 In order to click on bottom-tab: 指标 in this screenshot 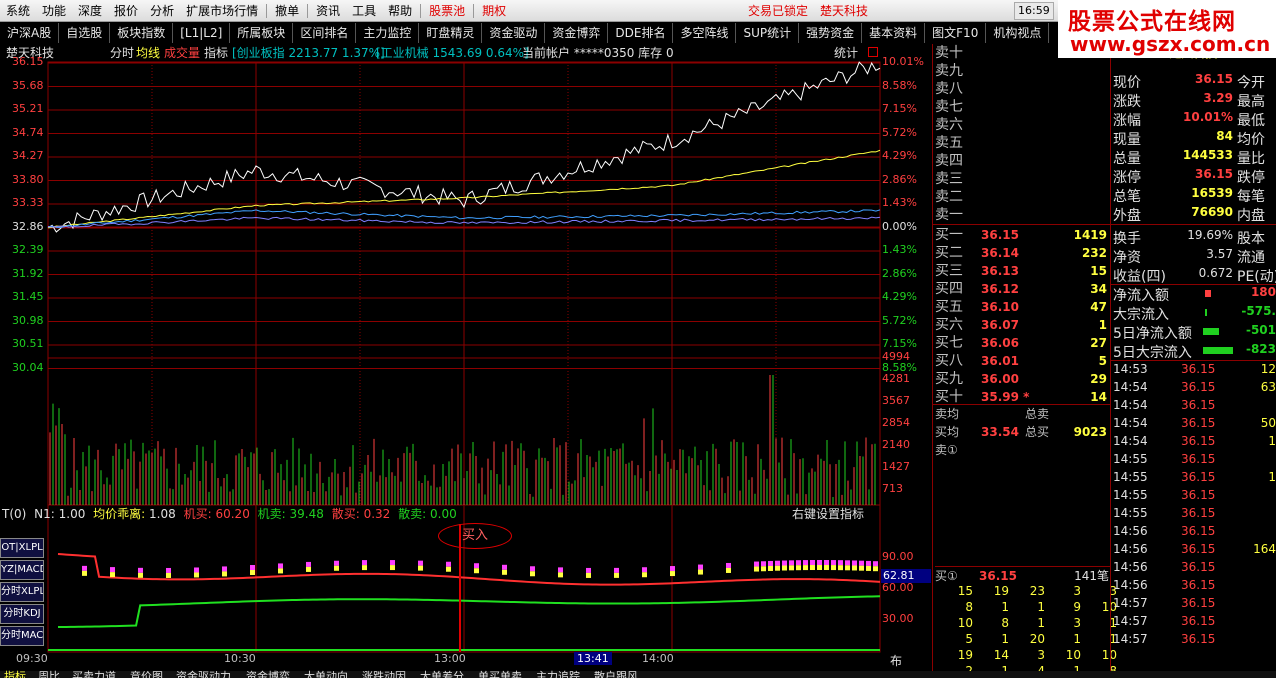, I will do `click(15, 673)`.